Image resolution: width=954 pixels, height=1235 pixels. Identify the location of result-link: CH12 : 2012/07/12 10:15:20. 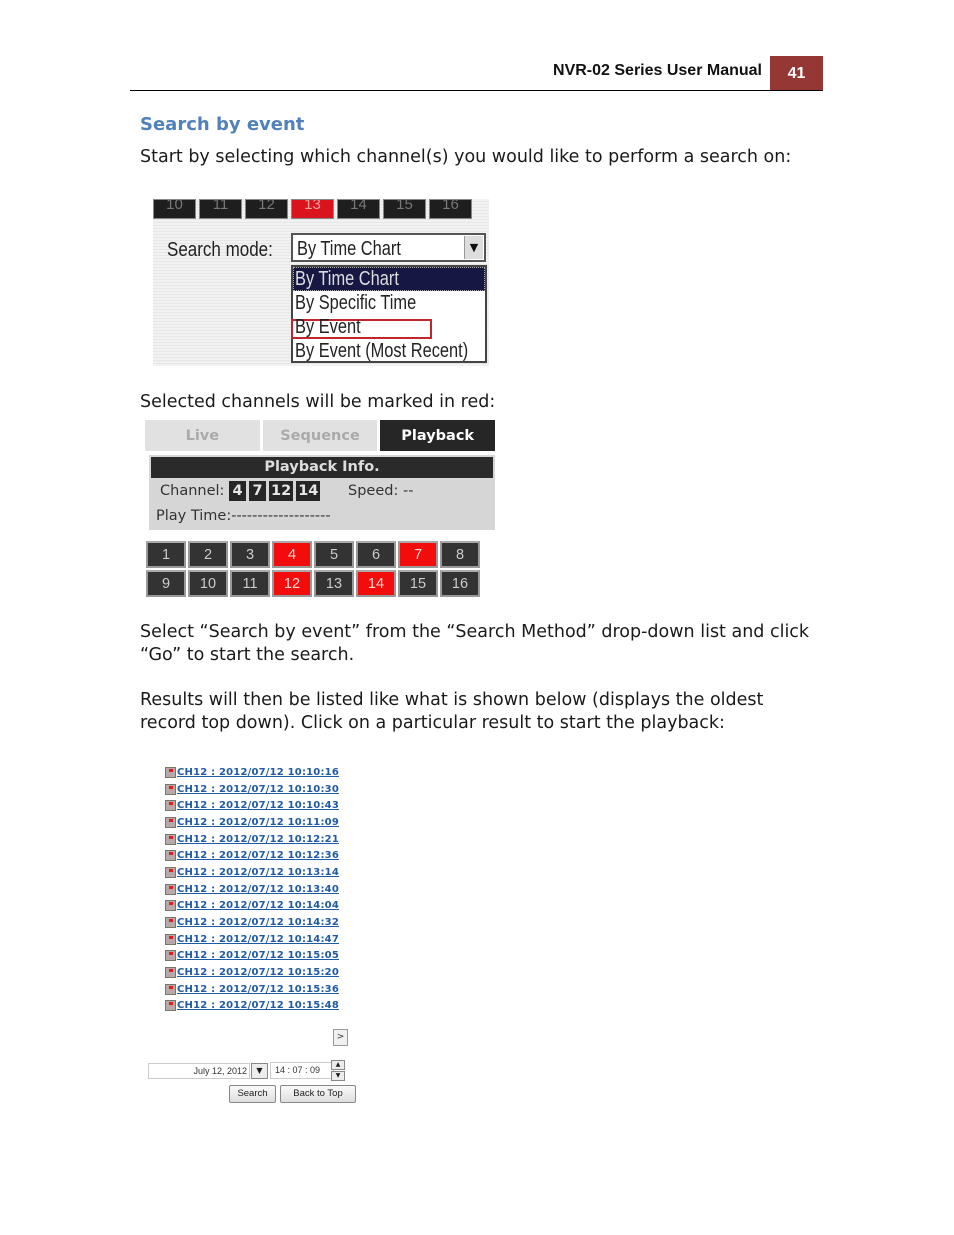
(258, 972).